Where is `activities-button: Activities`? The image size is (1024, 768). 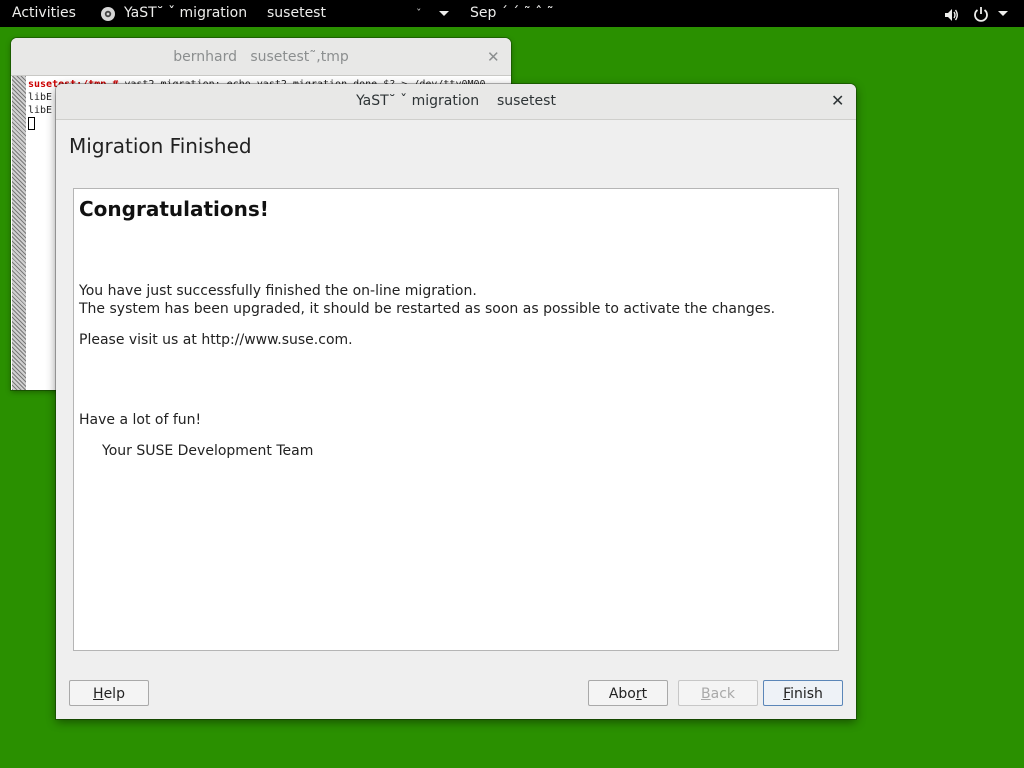 activities-button: Activities is located at coordinates (44, 13).